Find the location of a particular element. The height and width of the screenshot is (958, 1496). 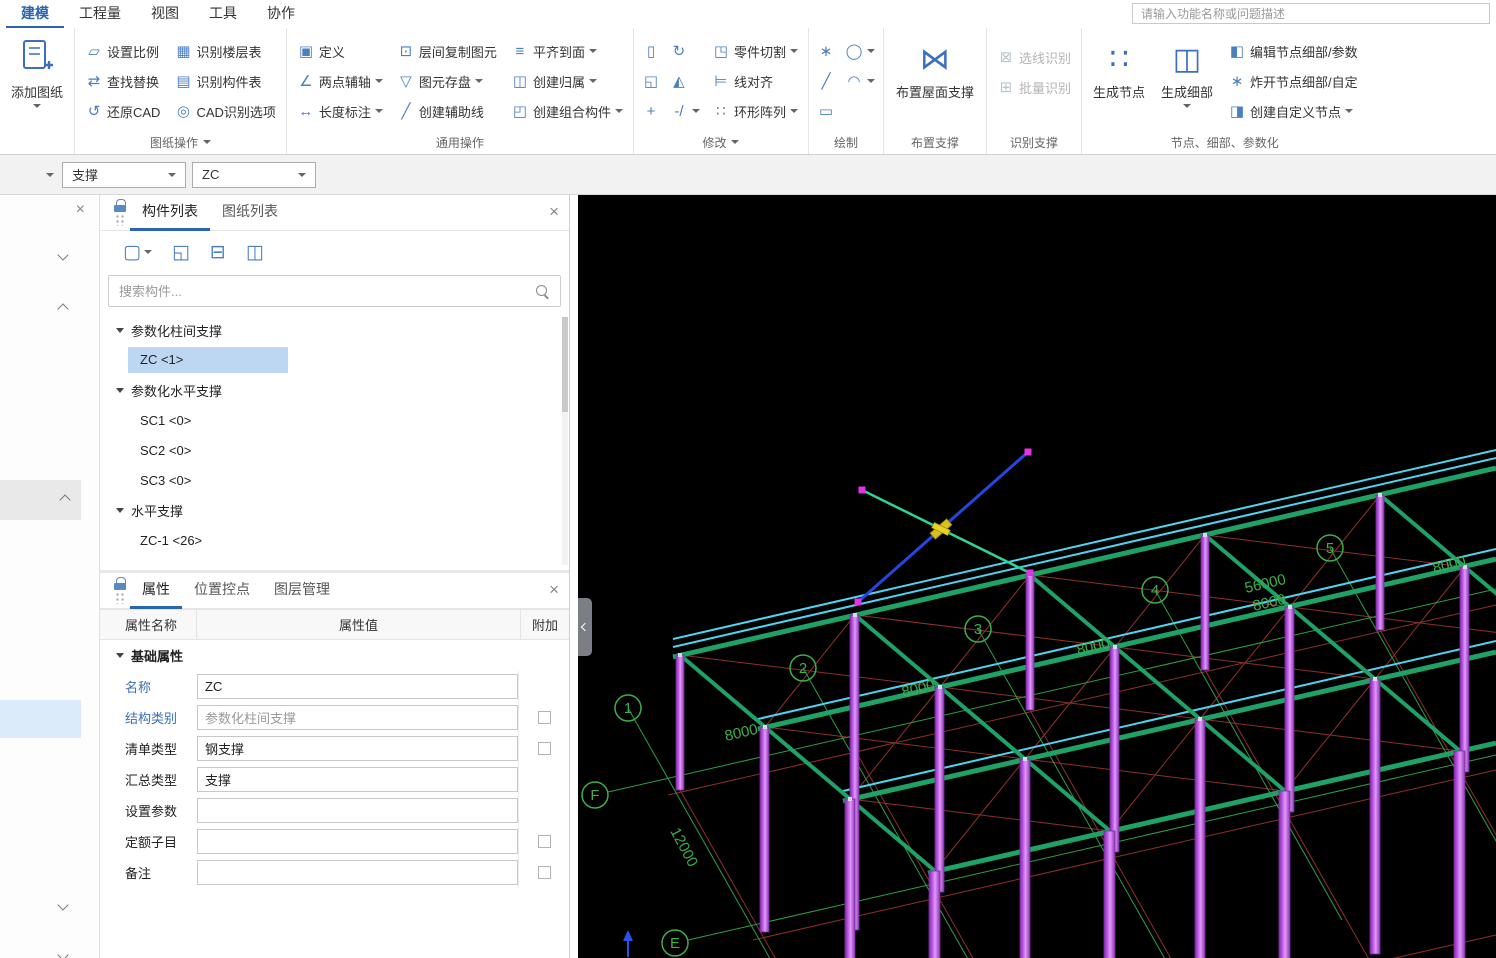

component-search is located at coordinates (334, 291).